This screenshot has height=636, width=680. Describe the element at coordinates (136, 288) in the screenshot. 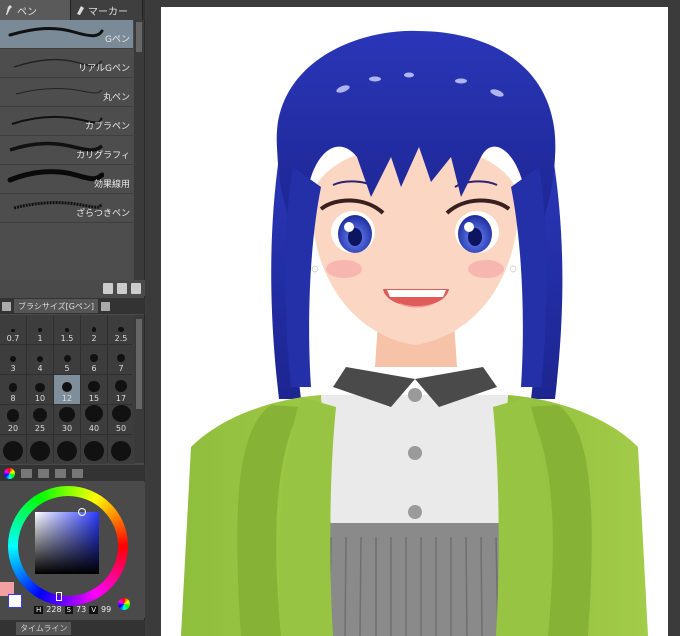

I see `trash-icon` at that location.